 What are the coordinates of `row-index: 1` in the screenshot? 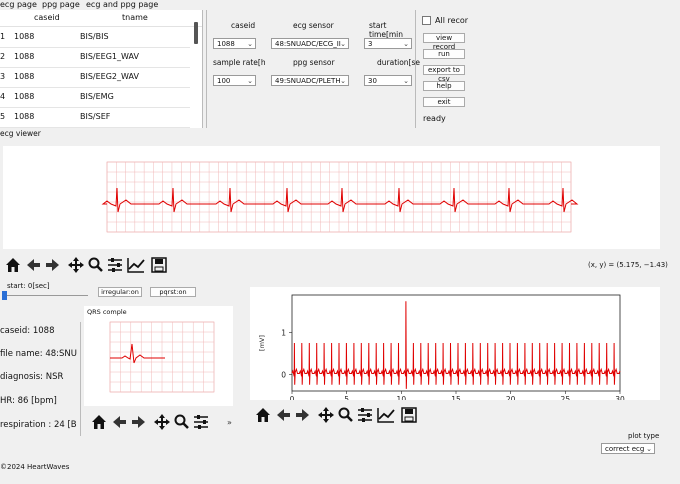 It's located at (3, 36).